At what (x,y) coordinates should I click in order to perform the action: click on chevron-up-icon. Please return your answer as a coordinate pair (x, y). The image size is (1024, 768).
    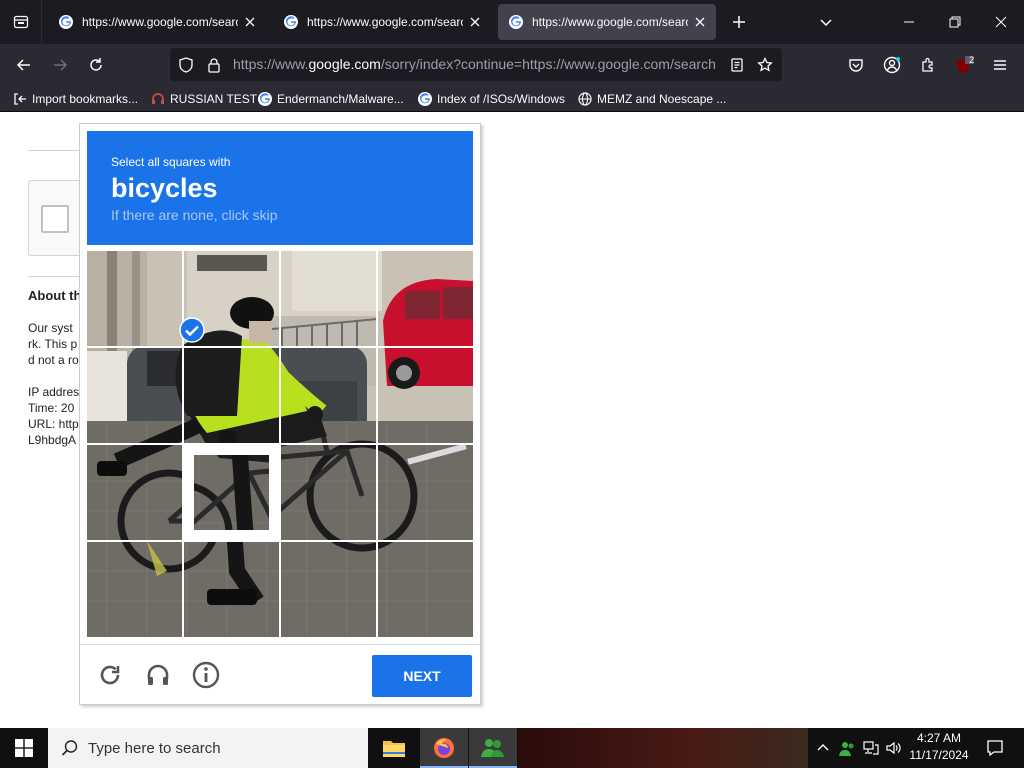
    Looking at the image, I should click on (823, 747).